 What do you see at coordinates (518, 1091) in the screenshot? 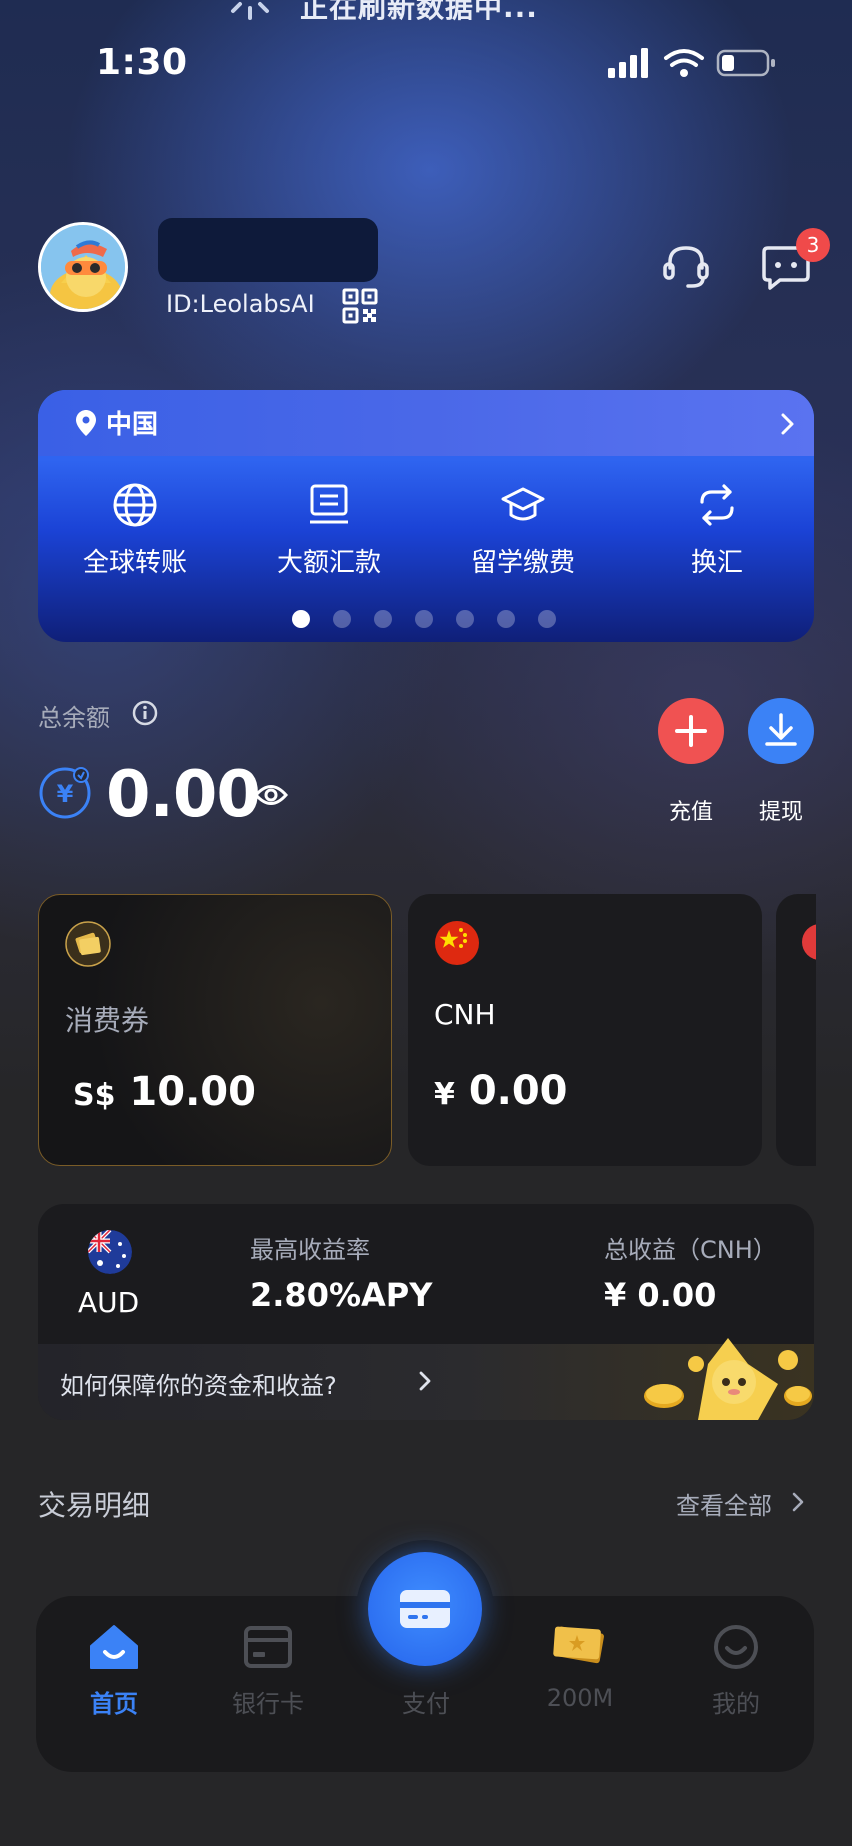
I see `currency-value: 0.00` at bounding box center [518, 1091].